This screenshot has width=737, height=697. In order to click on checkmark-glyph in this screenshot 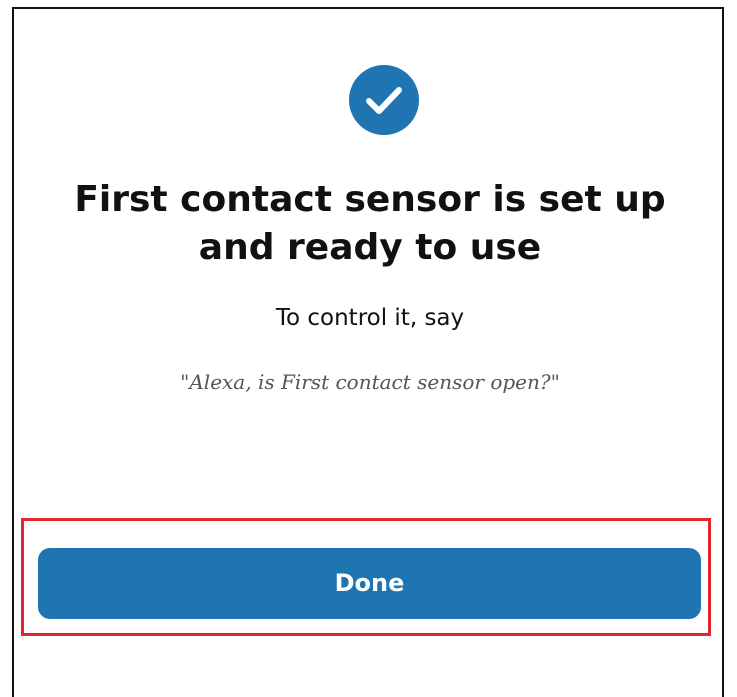, I will do `click(384, 100)`.